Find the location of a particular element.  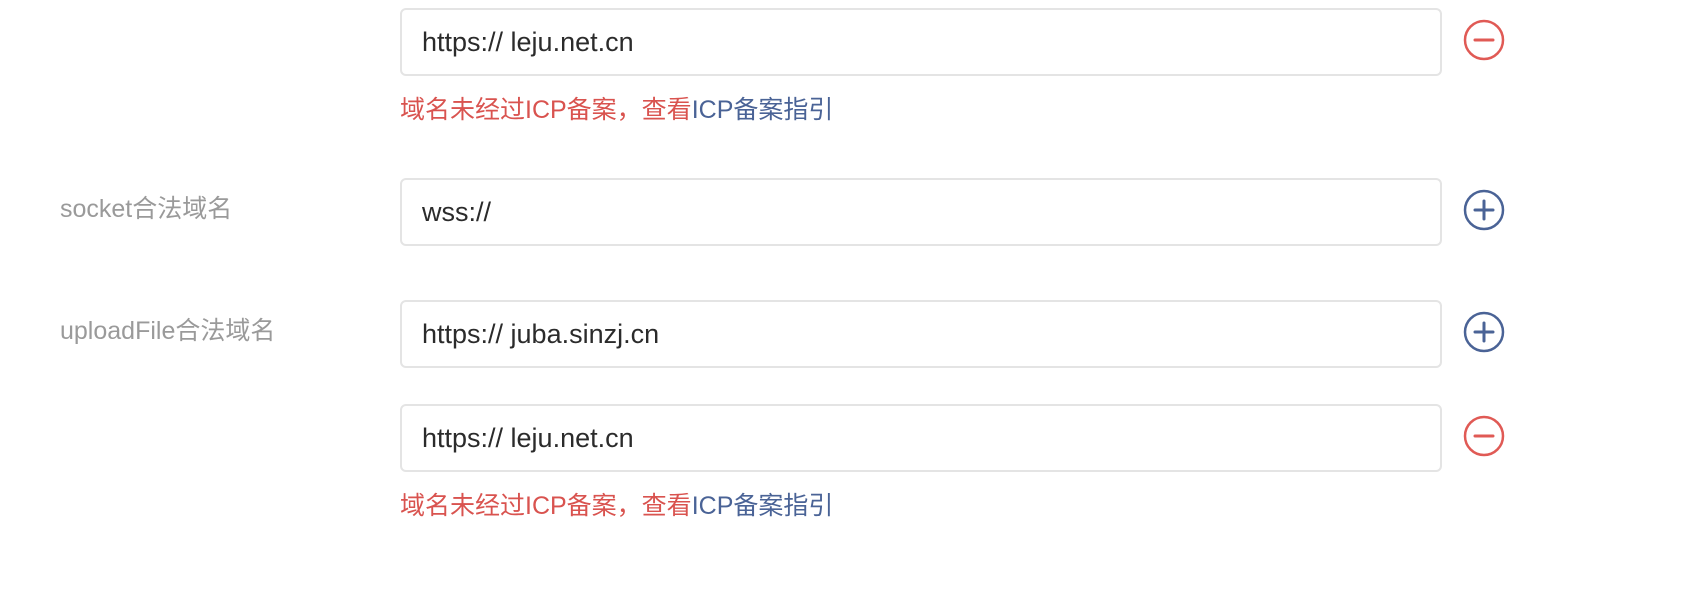

upload-domain-input is located at coordinates (921, 334).